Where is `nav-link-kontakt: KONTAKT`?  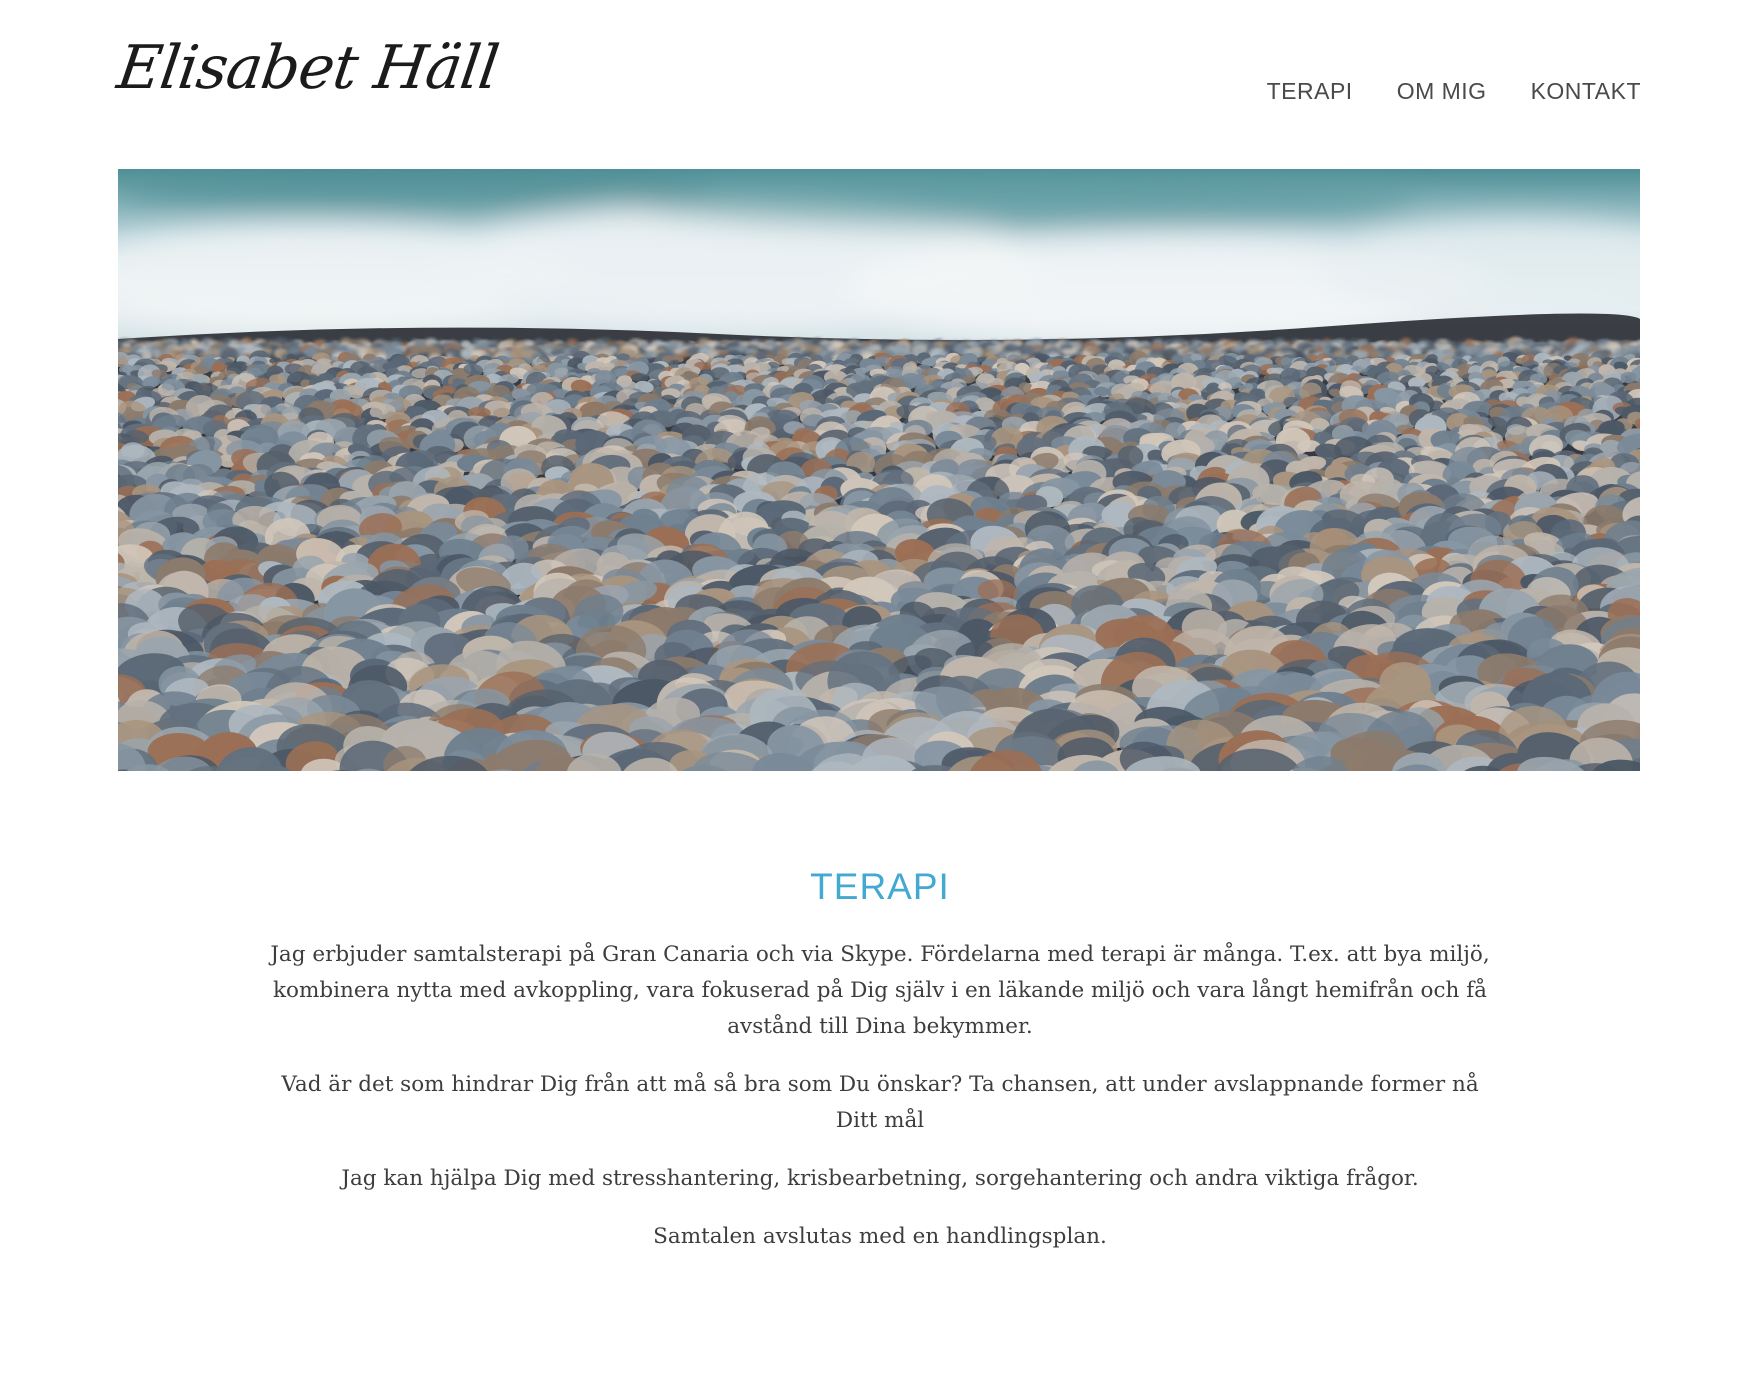 nav-link-kontakt: KONTAKT is located at coordinates (1586, 91).